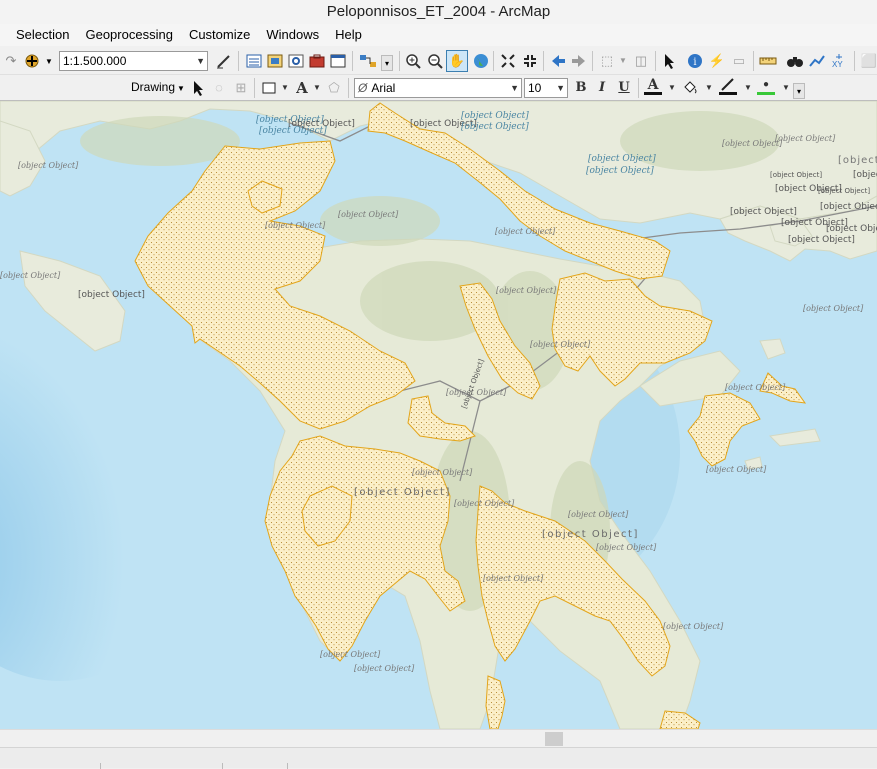  Describe the element at coordinates (338, 61) in the screenshot. I see `python-window-icon` at that location.